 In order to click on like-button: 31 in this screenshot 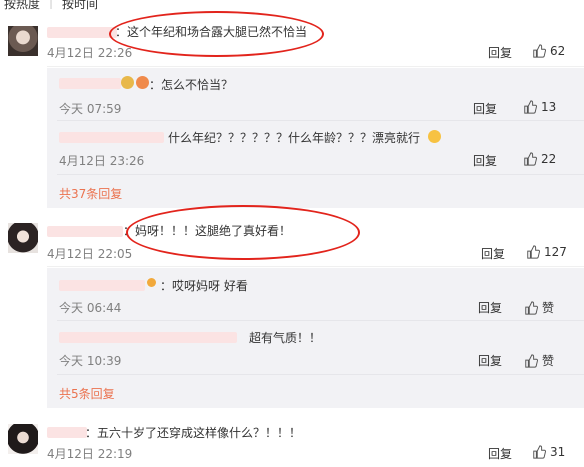, I will do `click(548, 452)`.